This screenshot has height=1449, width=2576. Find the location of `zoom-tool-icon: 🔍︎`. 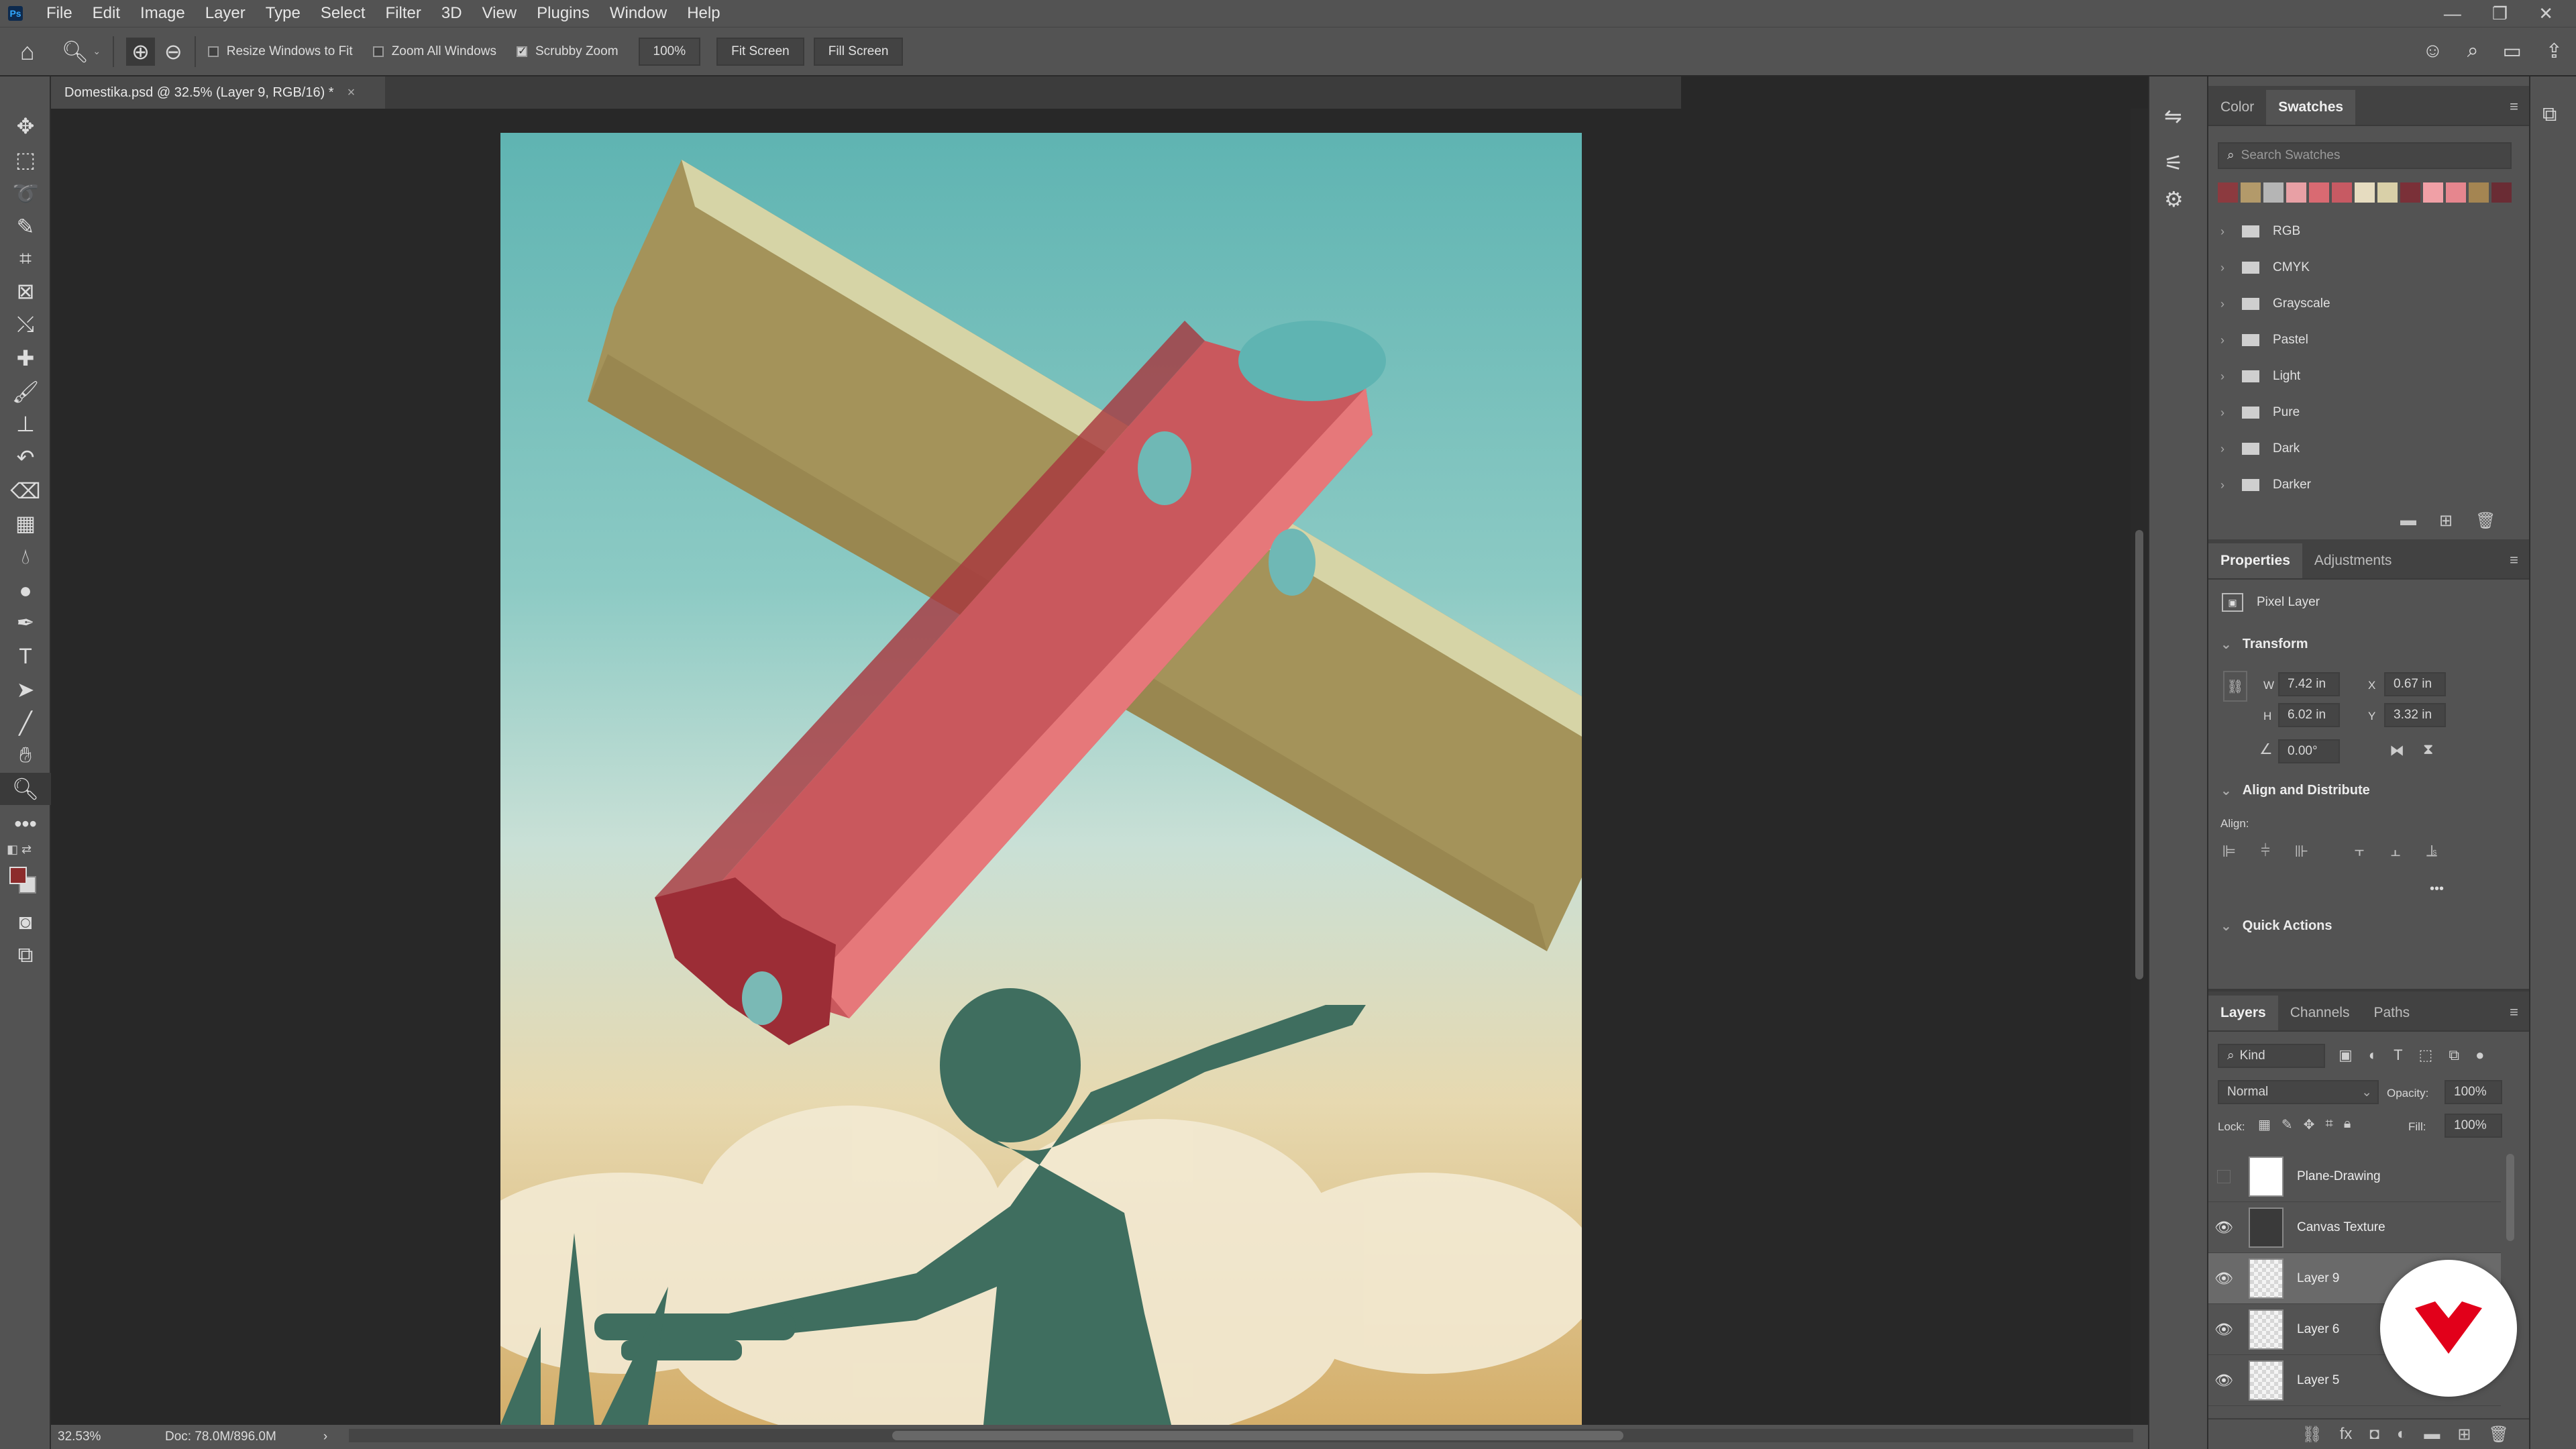

zoom-tool-icon: 🔍︎ is located at coordinates (25, 789).